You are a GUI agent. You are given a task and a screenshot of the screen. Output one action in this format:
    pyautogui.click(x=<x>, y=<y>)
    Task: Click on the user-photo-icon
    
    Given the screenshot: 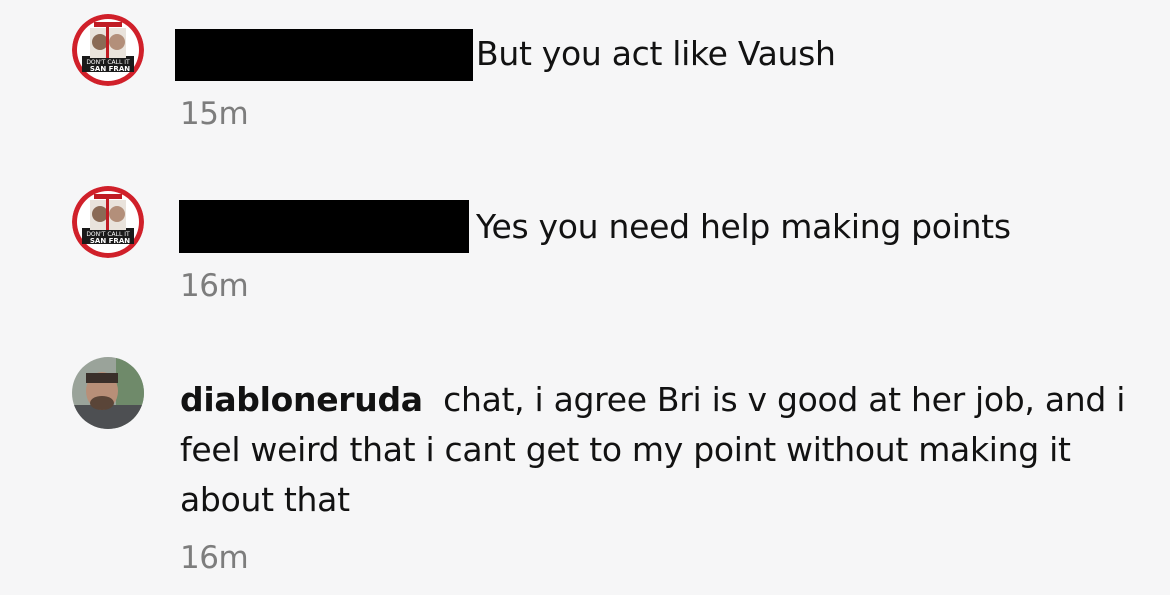 What is the action you would take?
    pyautogui.click(x=108, y=393)
    